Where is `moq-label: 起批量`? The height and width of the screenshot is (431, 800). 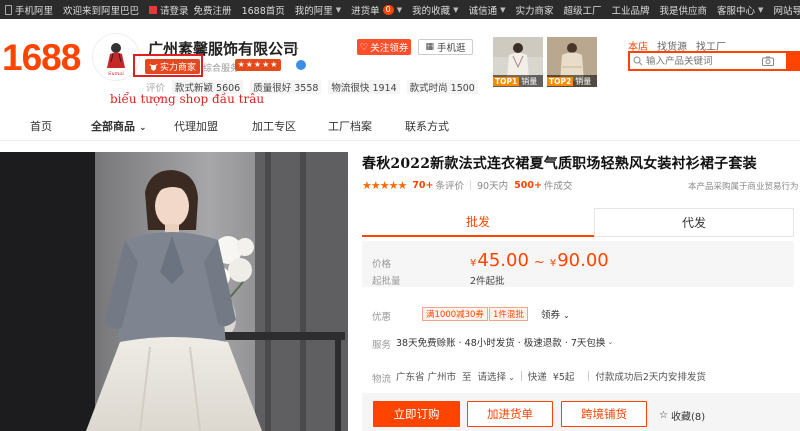 moq-label: 起批量 is located at coordinates (386, 281).